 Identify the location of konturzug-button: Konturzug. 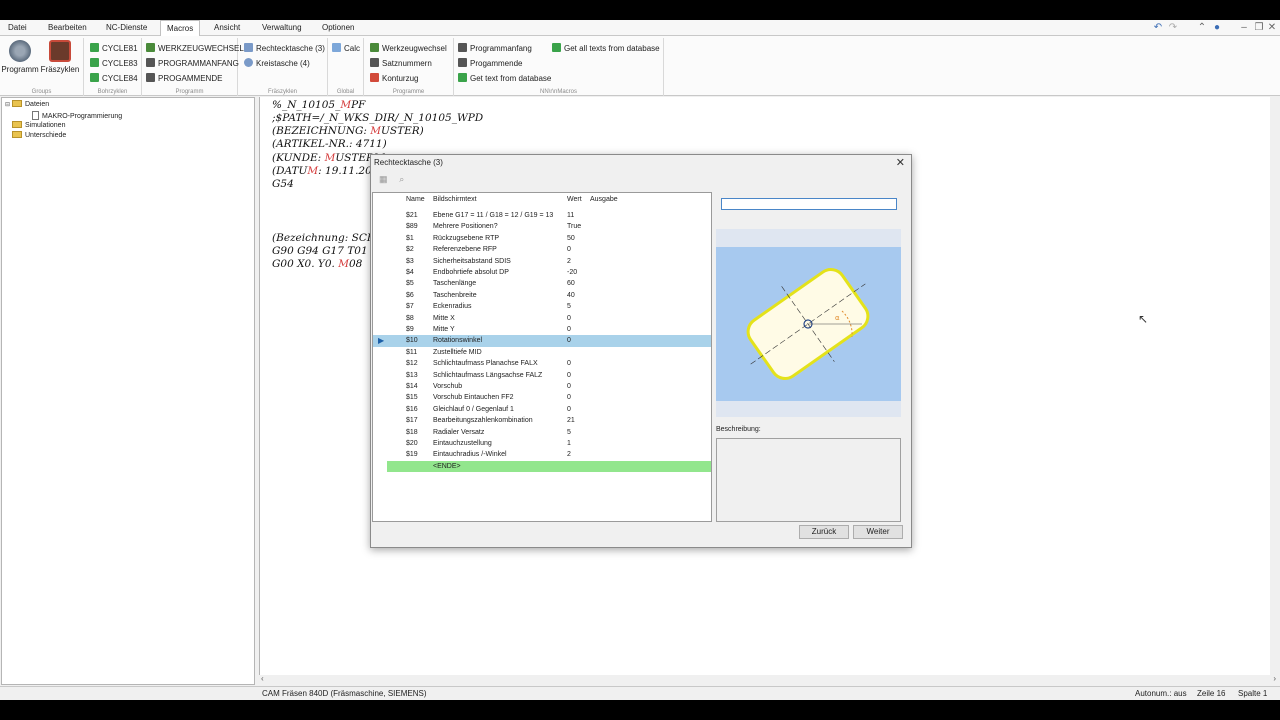
(394, 78).